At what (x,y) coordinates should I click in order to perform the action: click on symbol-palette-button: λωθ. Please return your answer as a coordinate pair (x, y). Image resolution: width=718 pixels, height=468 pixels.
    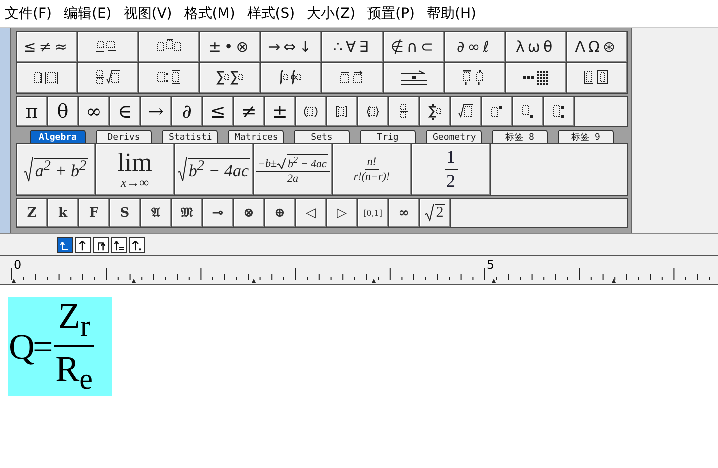
    Looking at the image, I should click on (536, 47).